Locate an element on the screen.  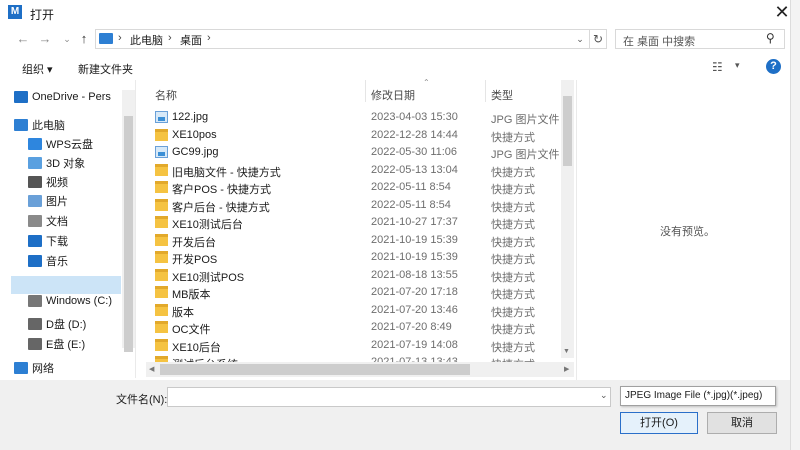
cancel-button: 取消 is located at coordinates (742, 423).